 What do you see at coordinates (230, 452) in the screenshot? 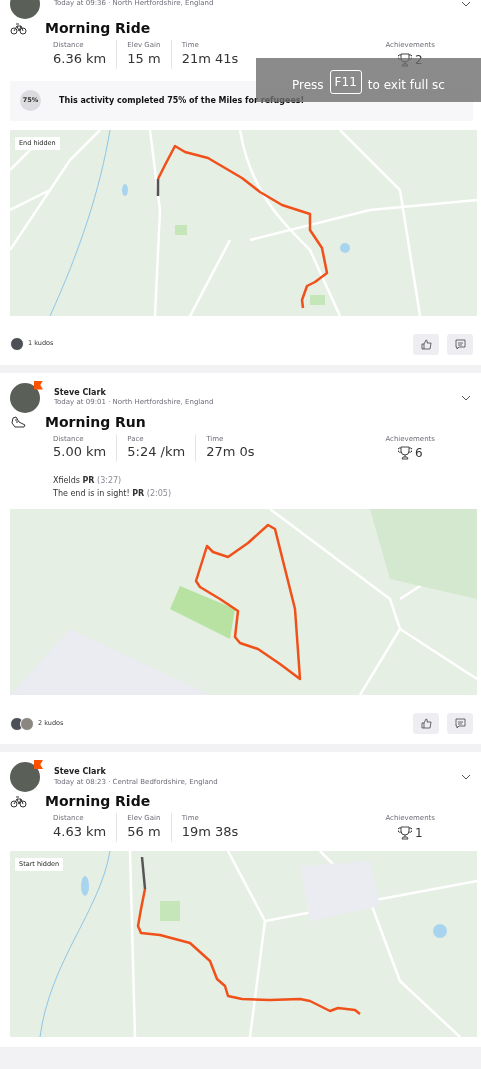
I see `stat-value: 27m 0s` at bounding box center [230, 452].